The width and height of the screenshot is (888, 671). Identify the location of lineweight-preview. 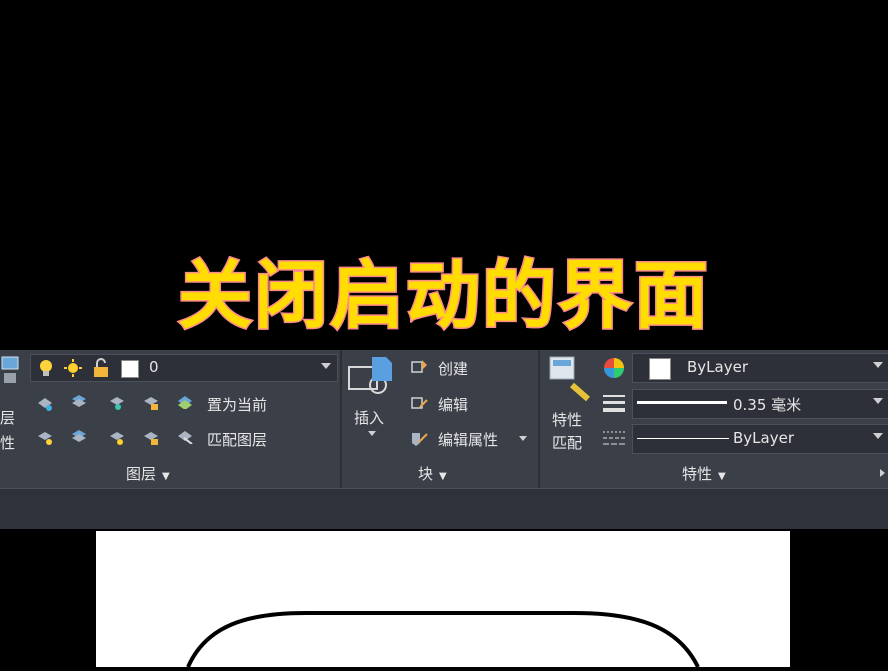
(682, 402).